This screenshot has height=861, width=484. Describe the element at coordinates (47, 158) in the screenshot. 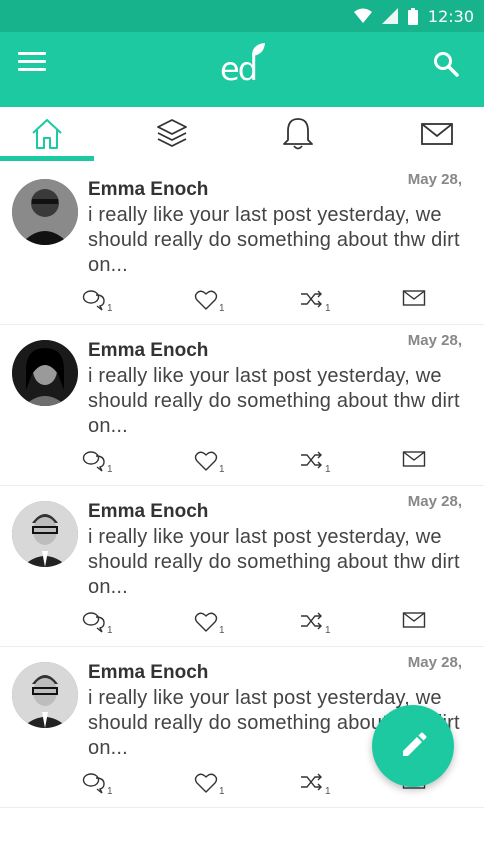

I see `active-tab-indicator` at that location.